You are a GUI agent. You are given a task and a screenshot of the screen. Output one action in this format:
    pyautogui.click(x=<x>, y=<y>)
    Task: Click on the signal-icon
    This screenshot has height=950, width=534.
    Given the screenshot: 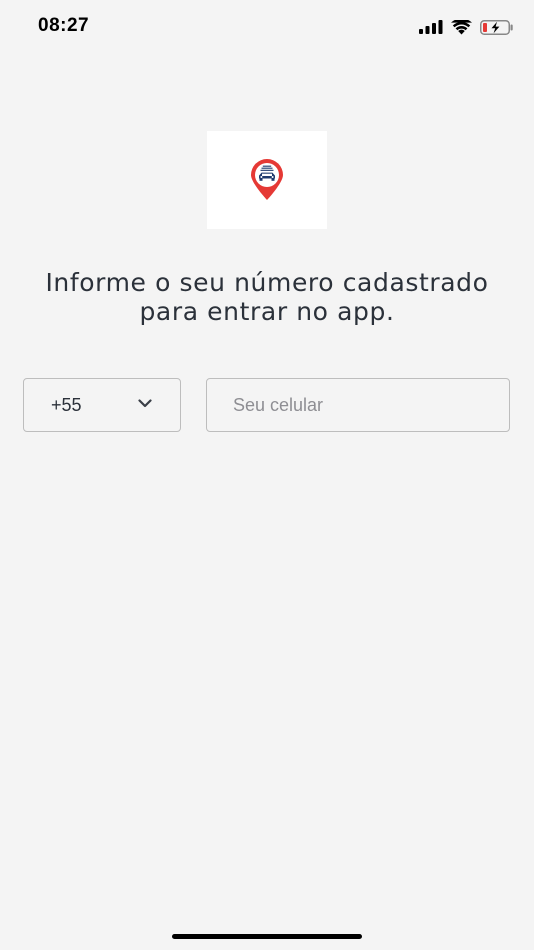 What is the action you would take?
    pyautogui.click(x=431, y=27)
    